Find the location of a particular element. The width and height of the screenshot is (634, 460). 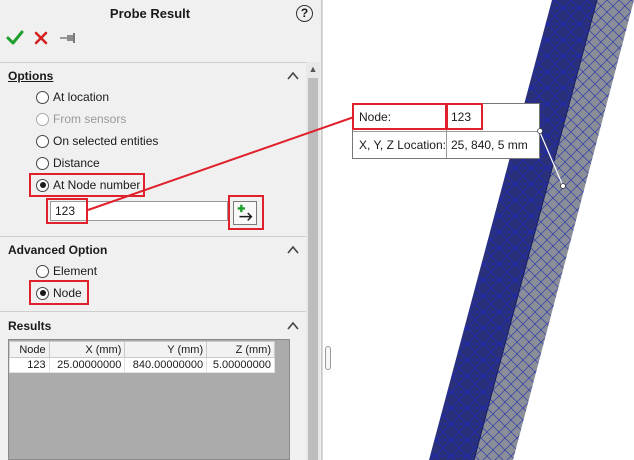

highlight-box-callout-node-value is located at coordinates (464, 116).